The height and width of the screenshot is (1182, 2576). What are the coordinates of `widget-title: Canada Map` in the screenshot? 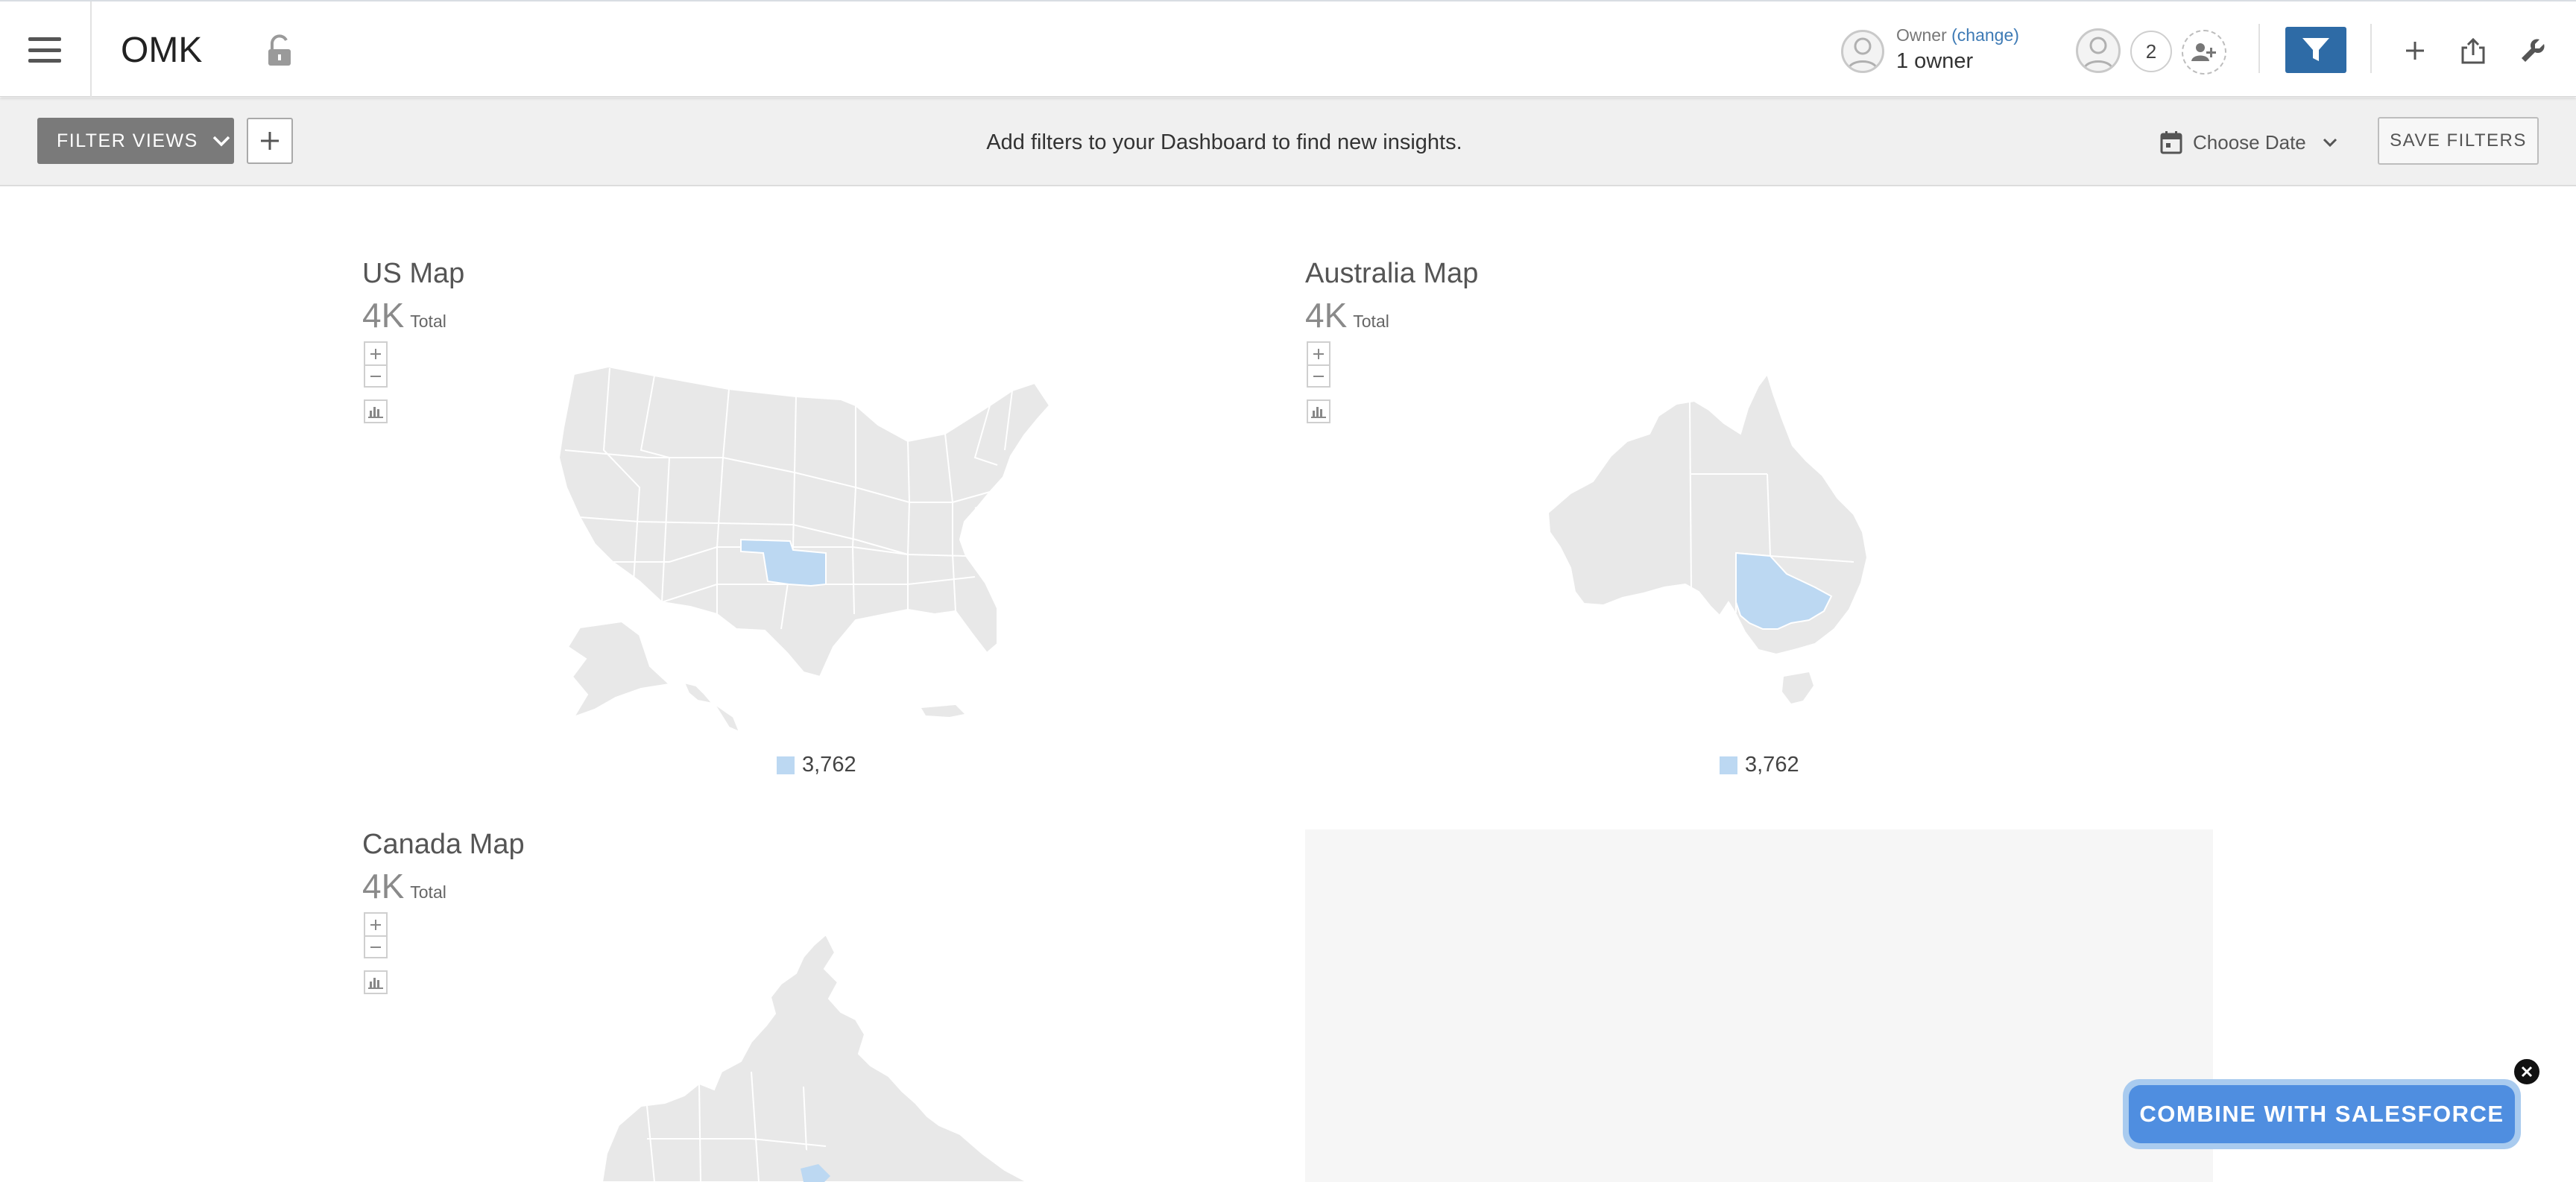 It's located at (444, 844).